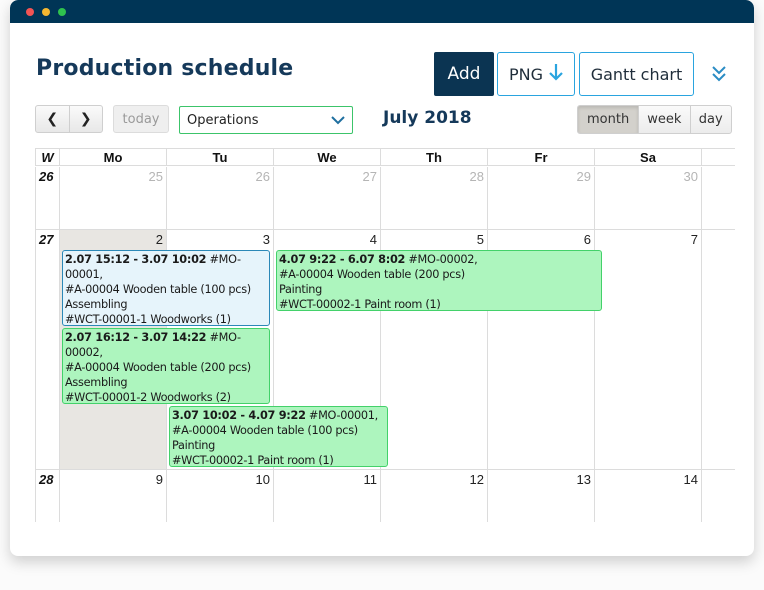 The height and width of the screenshot is (590, 764). Describe the element at coordinates (148, 397) in the screenshot. I see `event-workcenter: #WCT-00001-2 Woodworks (2)` at that location.